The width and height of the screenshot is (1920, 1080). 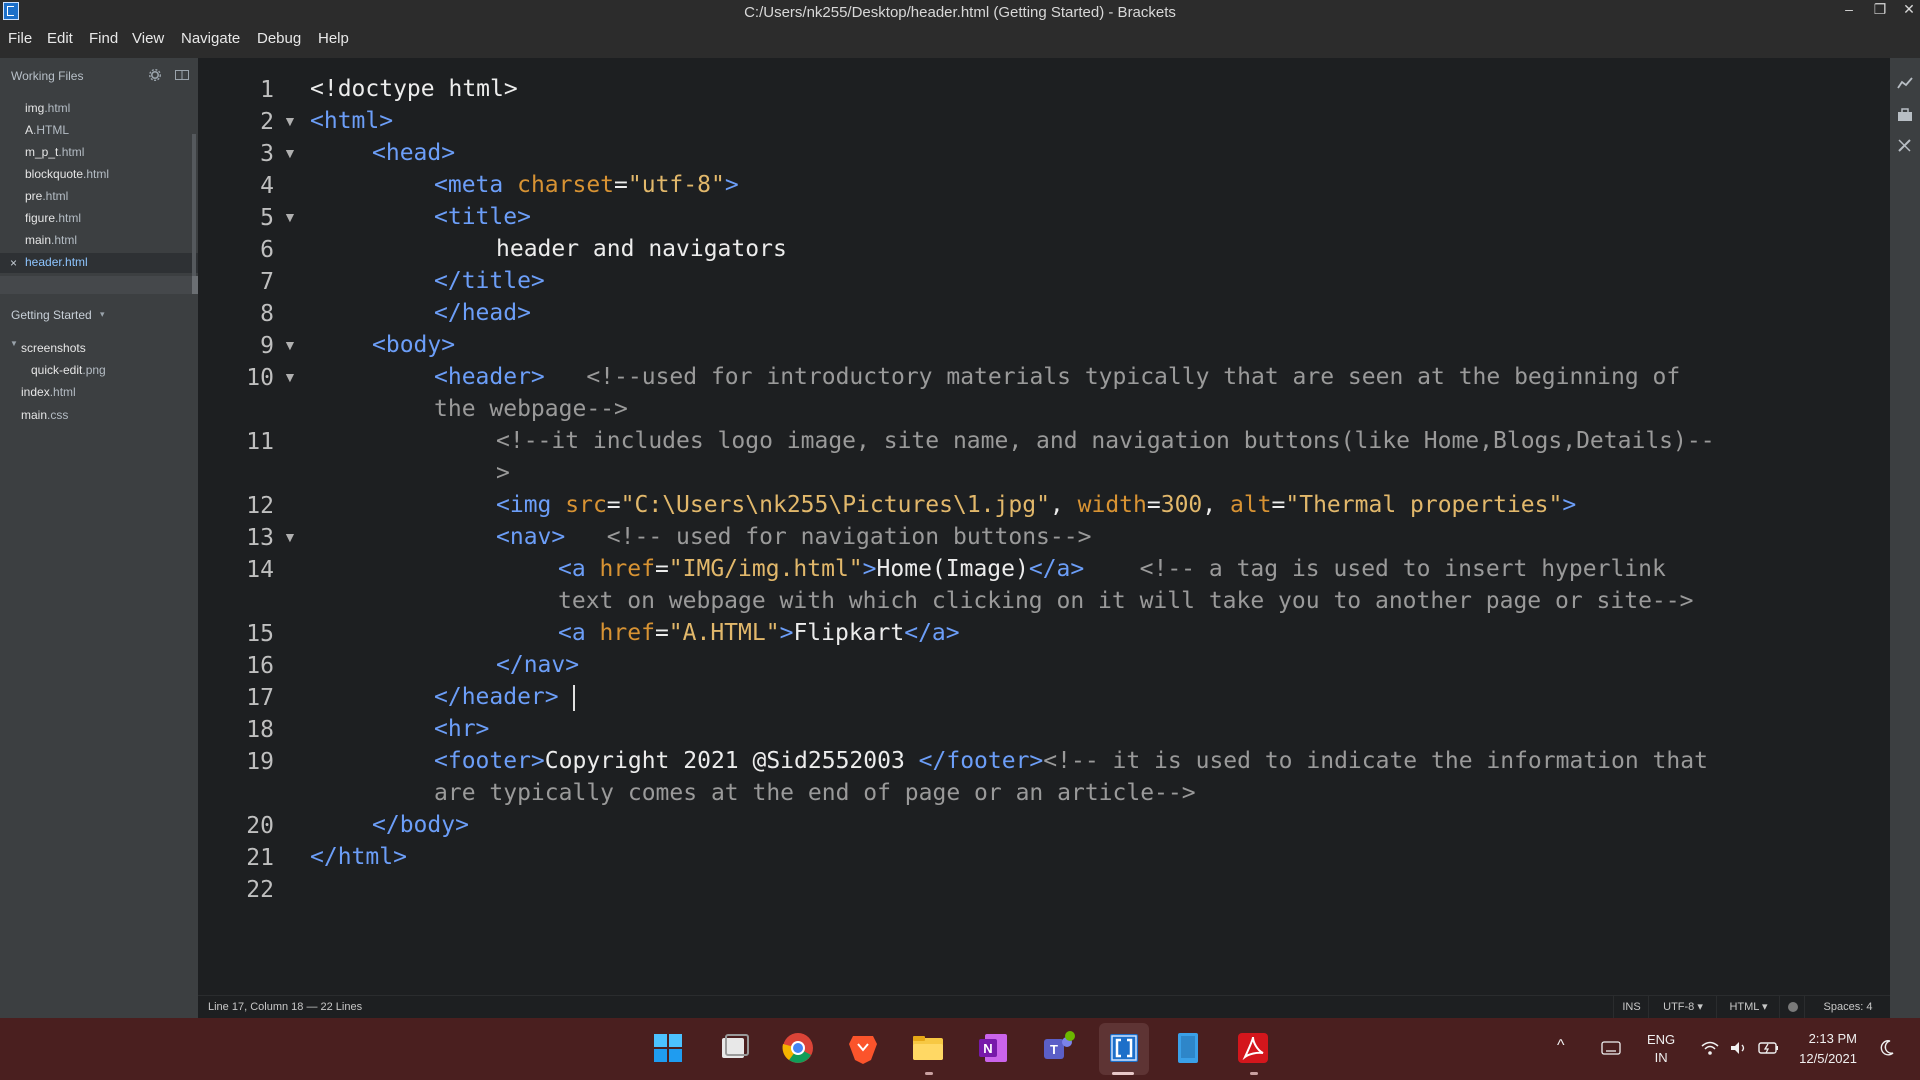 What do you see at coordinates (44, 415) in the screenshot?
I see `tree-file-item: main.css` at bounding box center [44, 415].